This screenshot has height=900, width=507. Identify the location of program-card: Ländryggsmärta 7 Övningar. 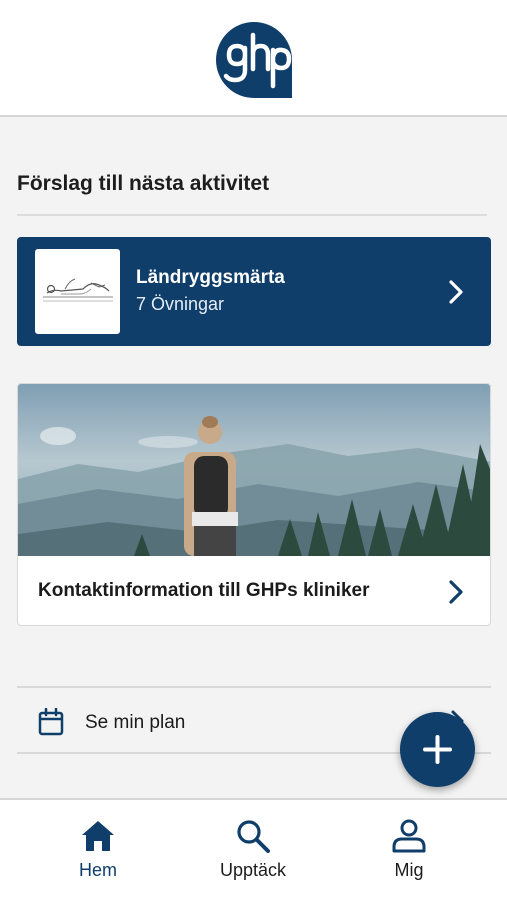
(254, 291).